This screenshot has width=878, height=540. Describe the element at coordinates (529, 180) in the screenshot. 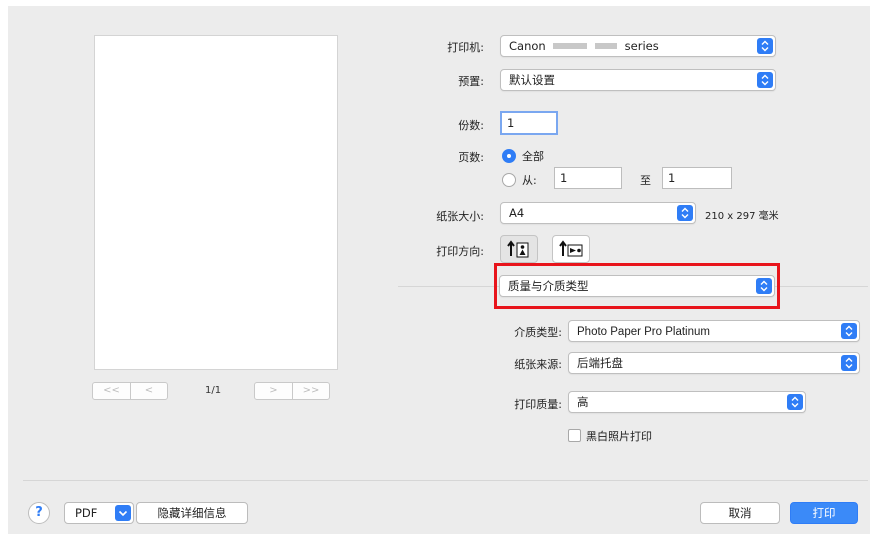

I see `pages-from-label: 从:` at that location.